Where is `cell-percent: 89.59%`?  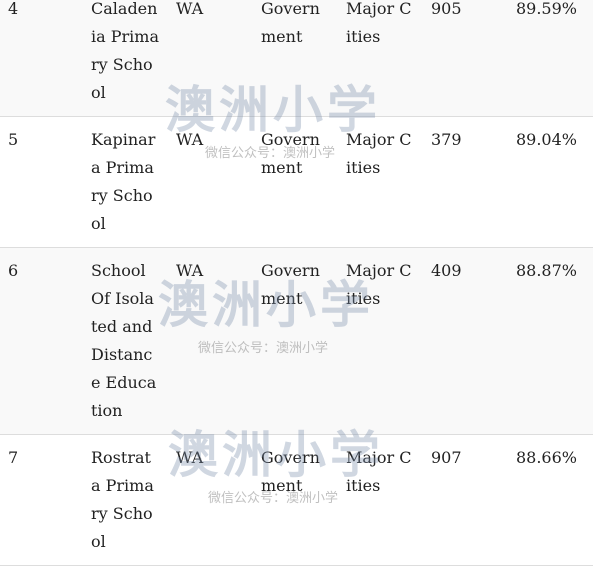 cell-percent: 89.59% is located at coordinates (546, 9).